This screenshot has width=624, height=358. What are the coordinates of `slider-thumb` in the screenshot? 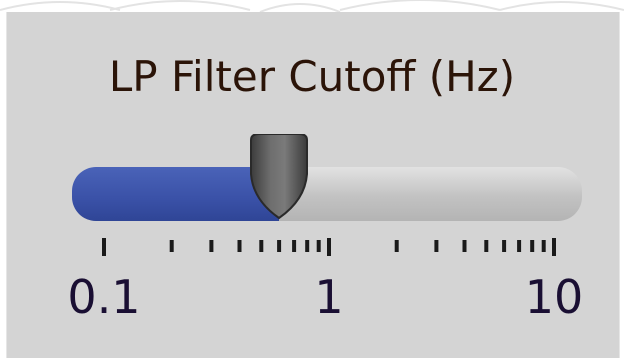 It's located at (279, 177).